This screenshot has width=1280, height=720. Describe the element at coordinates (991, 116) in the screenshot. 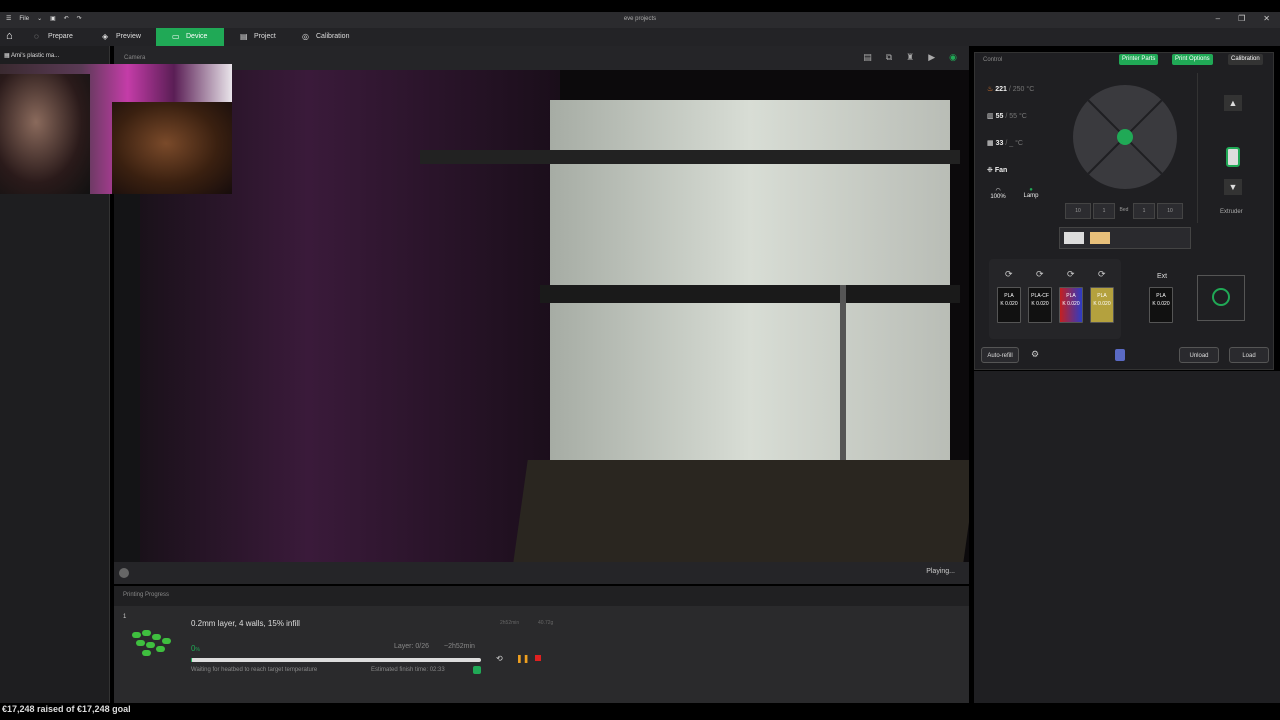

I see `bed-icon: ▥` at that location.